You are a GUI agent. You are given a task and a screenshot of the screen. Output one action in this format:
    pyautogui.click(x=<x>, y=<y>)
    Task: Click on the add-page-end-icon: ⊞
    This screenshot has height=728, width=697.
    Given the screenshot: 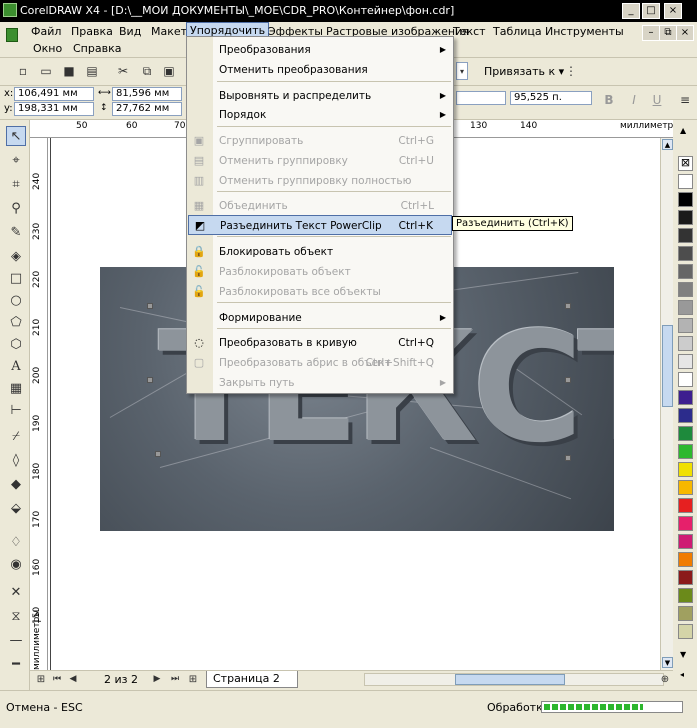 What is the action you would take?
    pyautogui.click(x=193, y=679)
    